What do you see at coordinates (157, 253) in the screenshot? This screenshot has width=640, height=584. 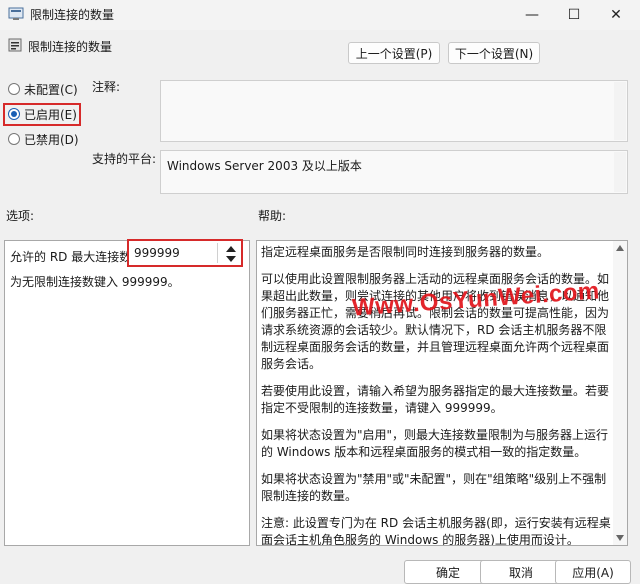 I see `max-connections-value: 999999` at bounding box center [157, 253].